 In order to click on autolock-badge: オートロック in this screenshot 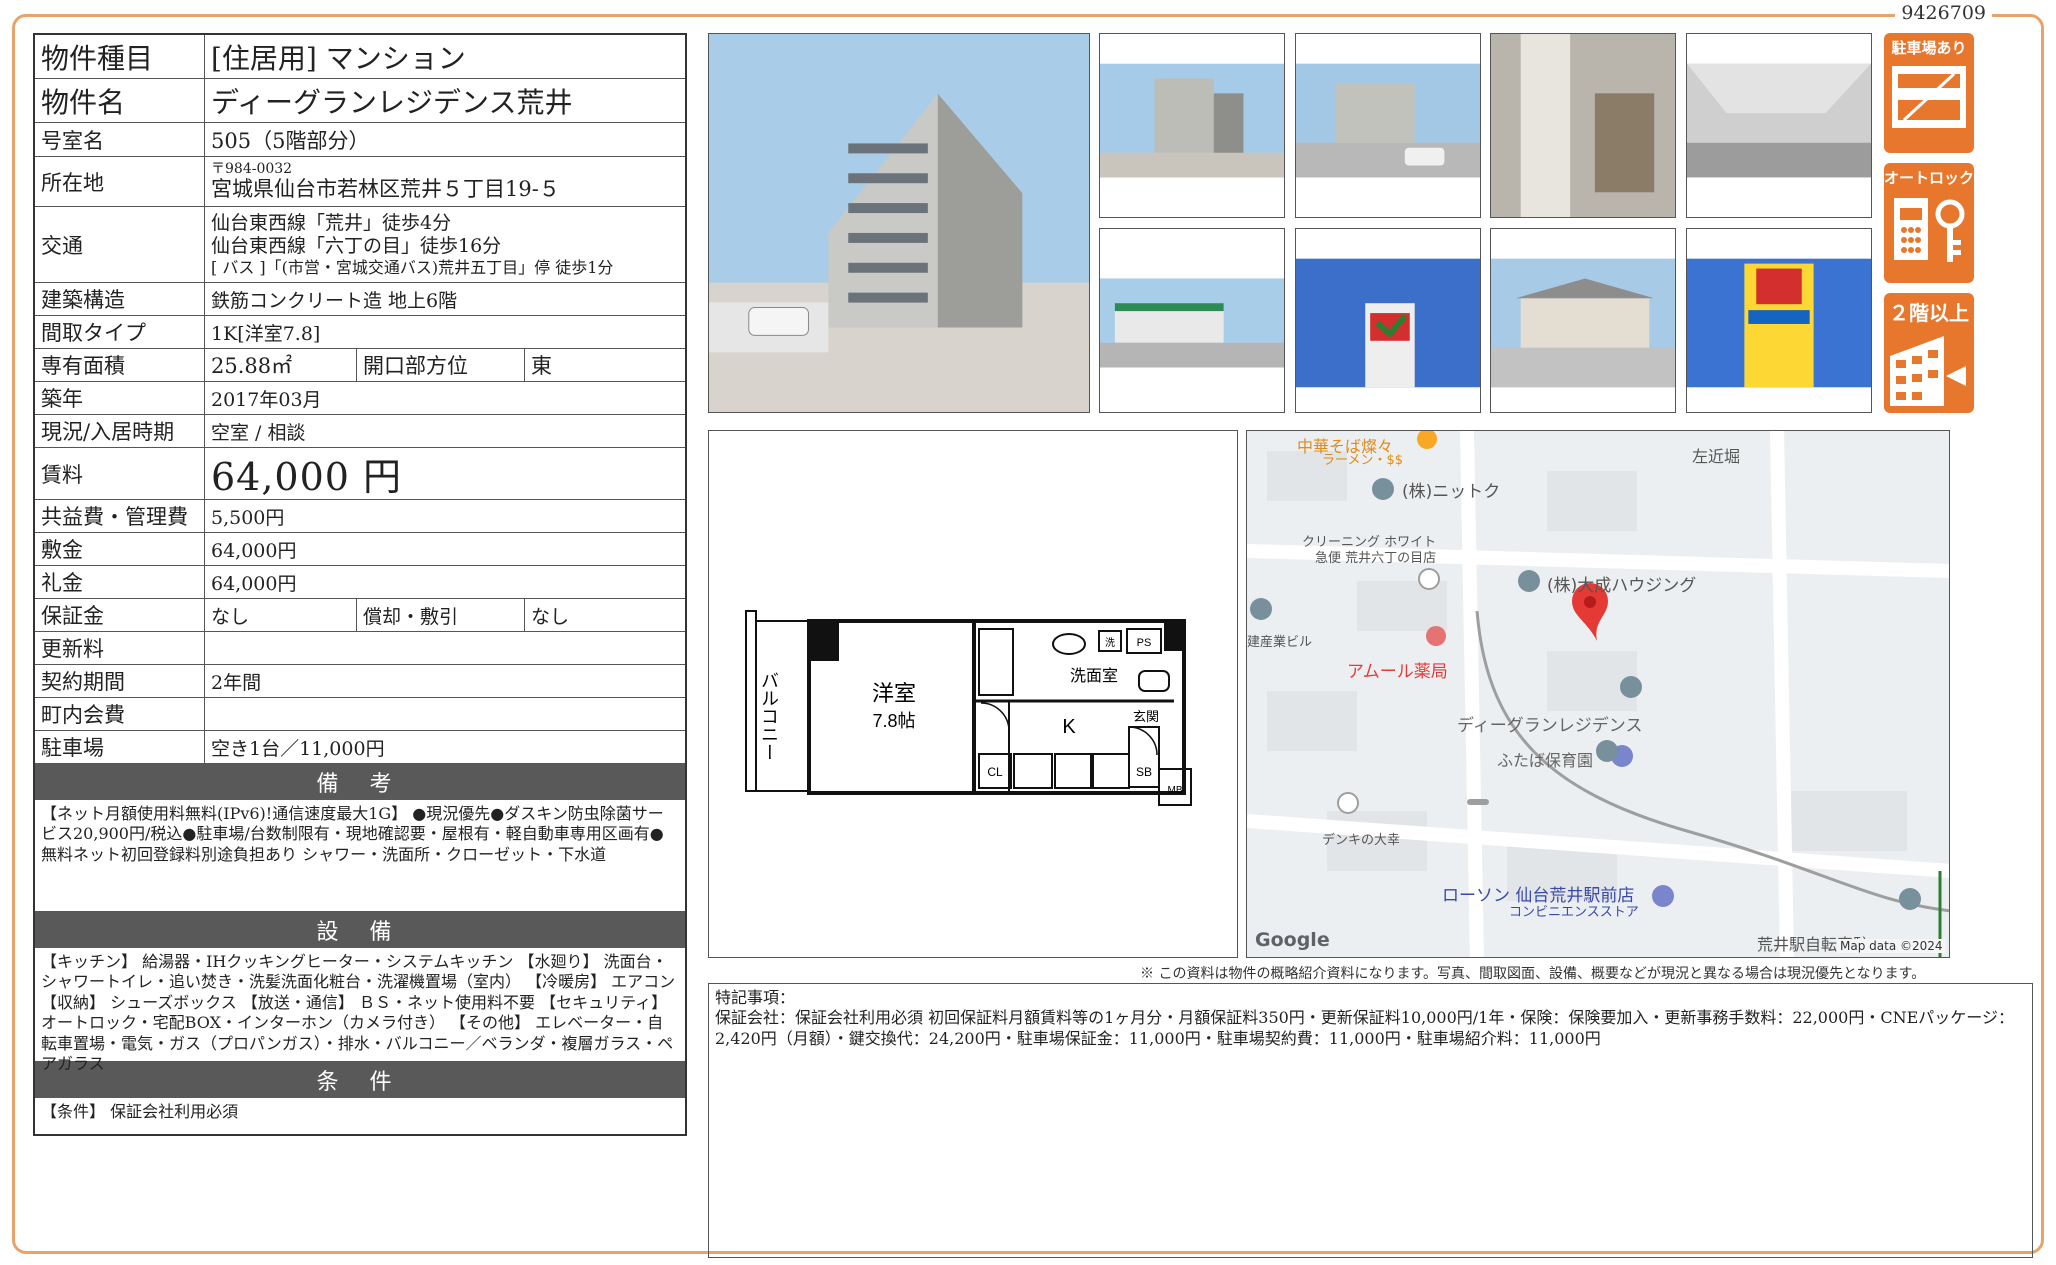, I will do `click(1929, 223)`.